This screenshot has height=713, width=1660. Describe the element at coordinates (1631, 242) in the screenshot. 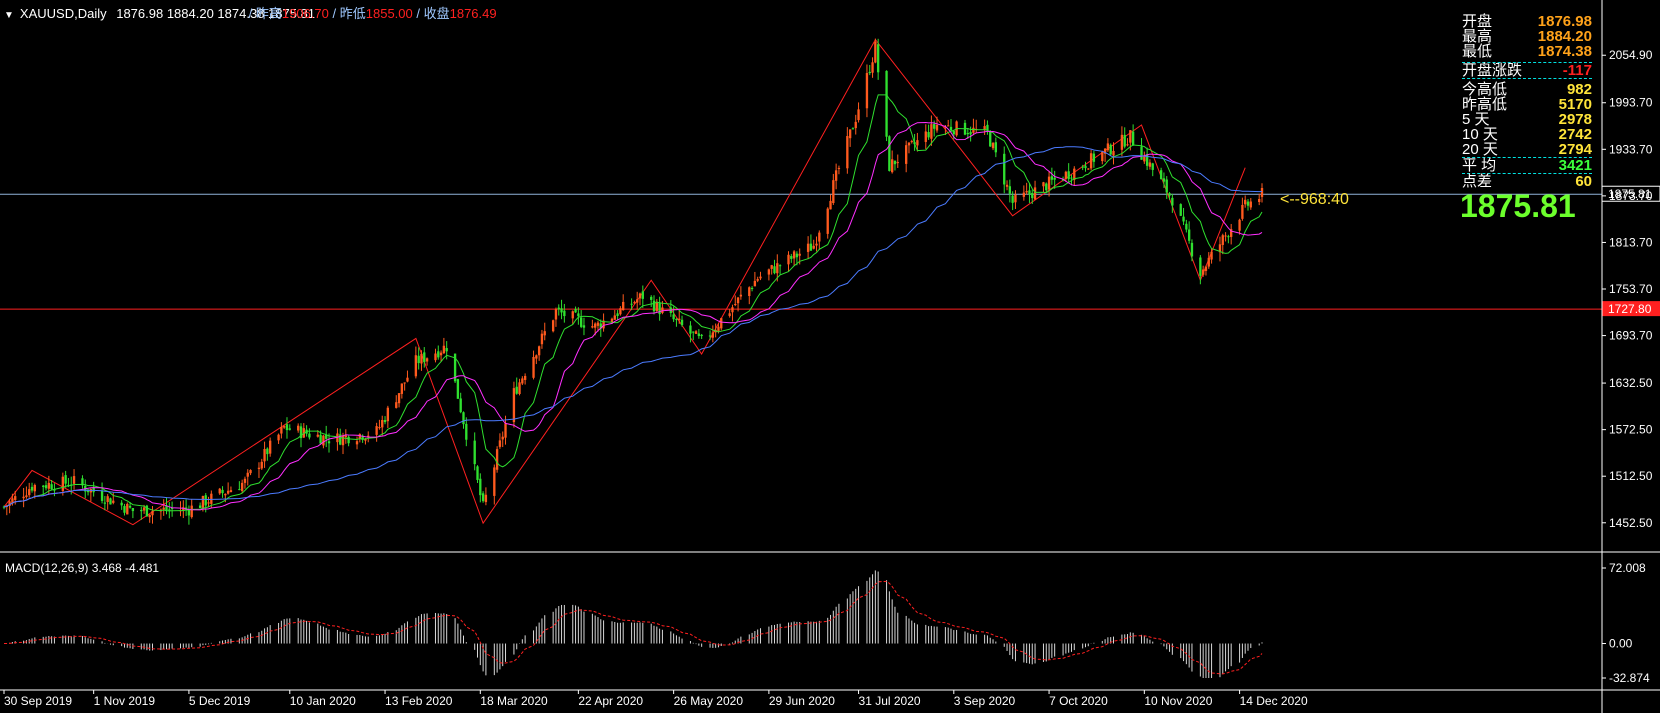

I see `price-tick-label: 1813.70` at that location.